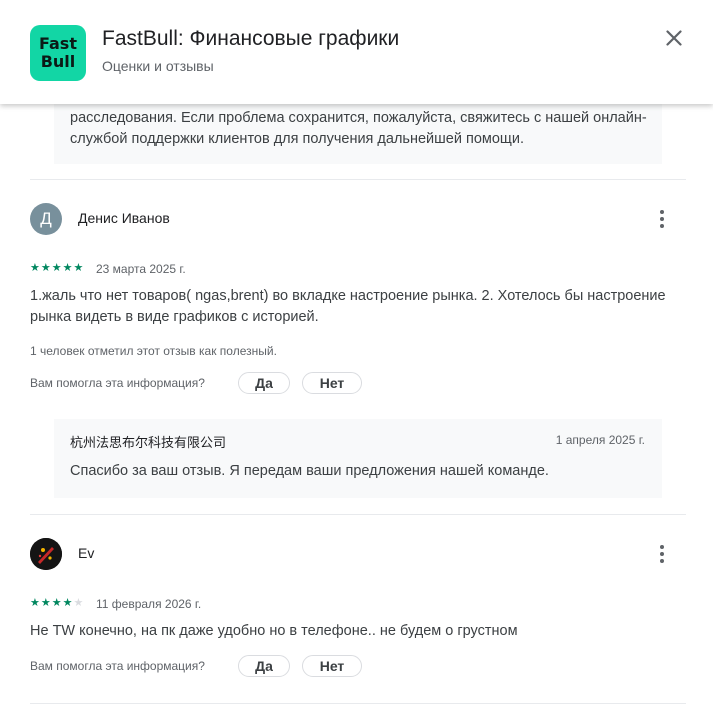  I want to click on reply-date: 1 апреля 2025 г., so click(600, 440).